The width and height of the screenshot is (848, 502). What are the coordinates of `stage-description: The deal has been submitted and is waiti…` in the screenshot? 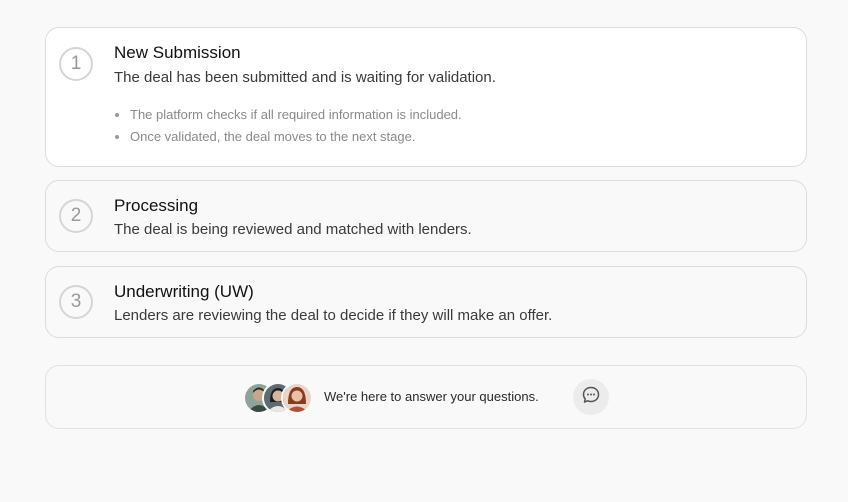 It's located at (305, 77).